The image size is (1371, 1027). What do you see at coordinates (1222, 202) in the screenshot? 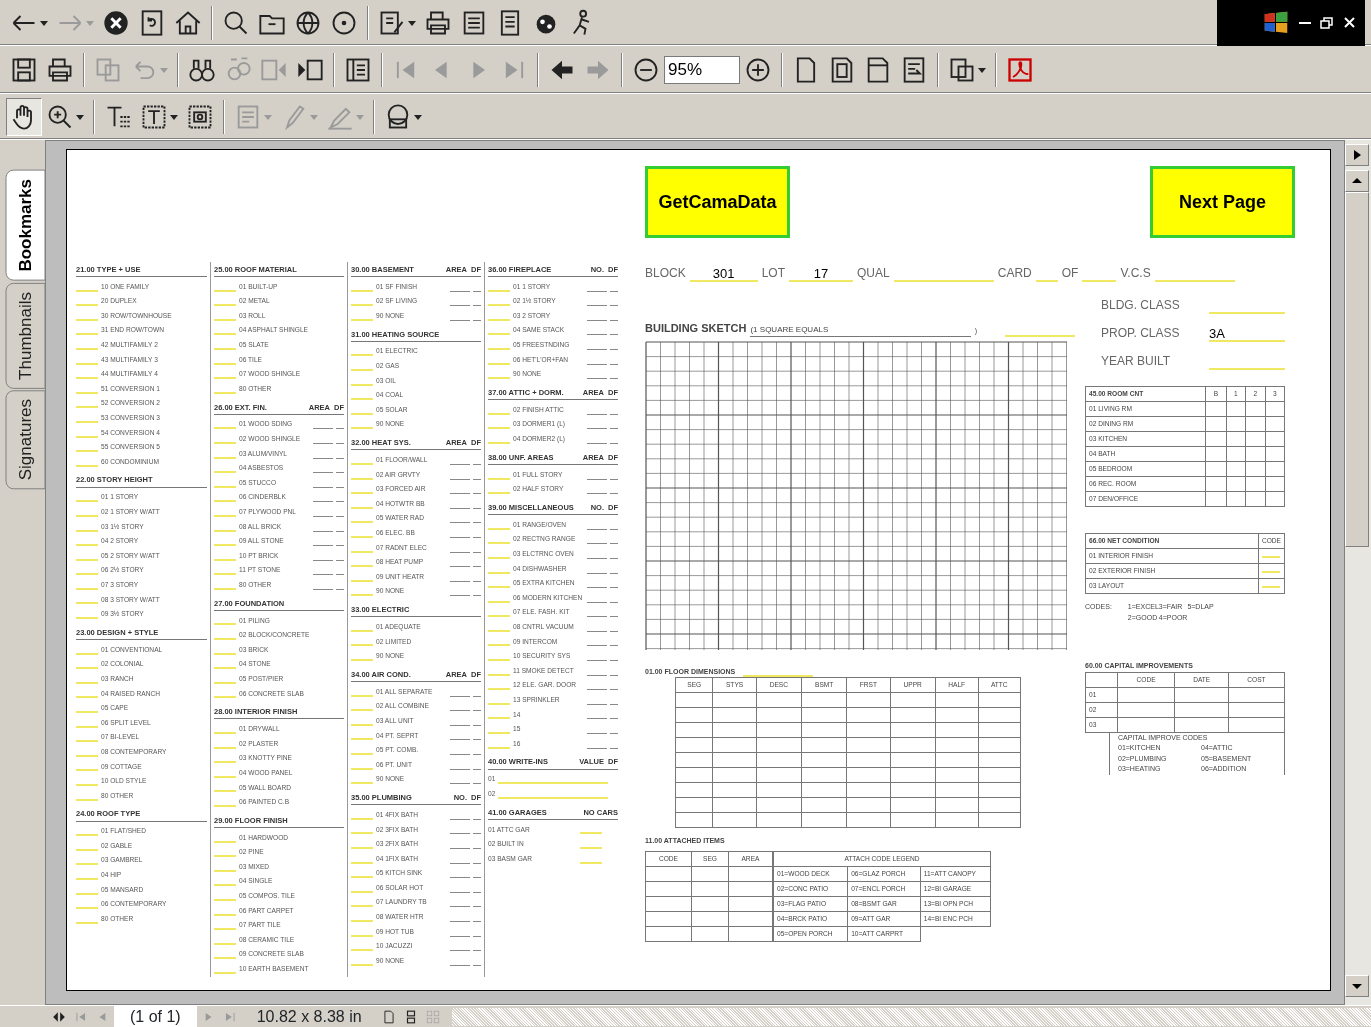
I see `form-button: Next Page` at bounding box center [1222, 202].